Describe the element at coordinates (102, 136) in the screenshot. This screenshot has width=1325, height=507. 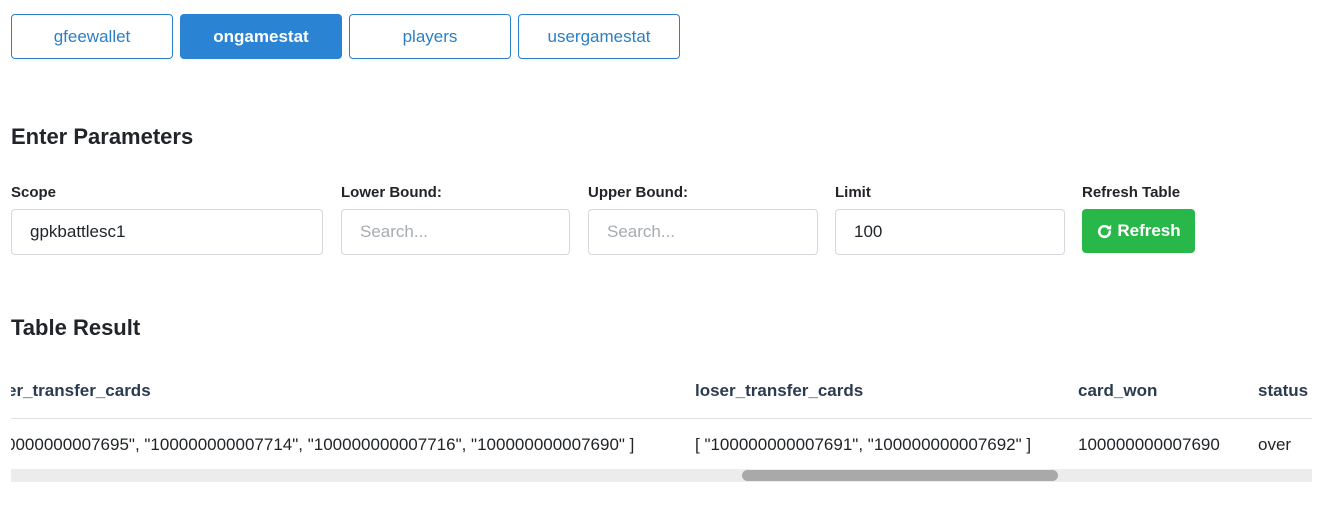
I see `params-heading: Enter Parameters` at that location.